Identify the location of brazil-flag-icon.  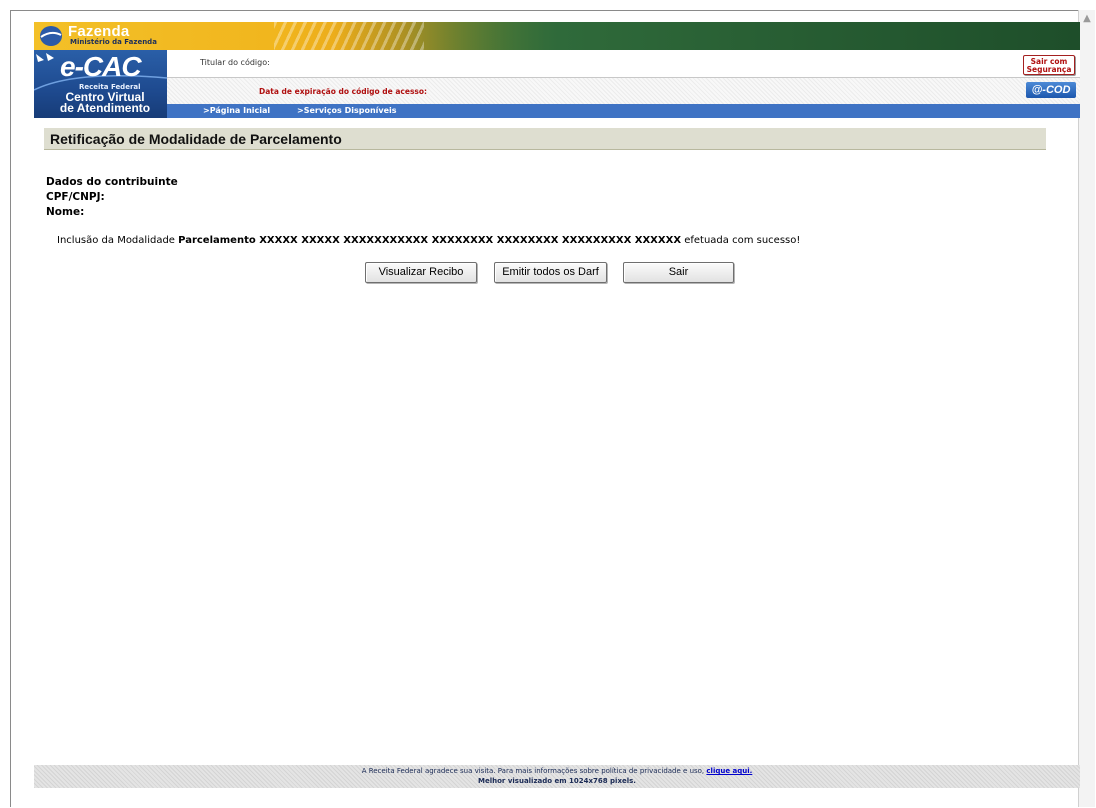
(51, 36).